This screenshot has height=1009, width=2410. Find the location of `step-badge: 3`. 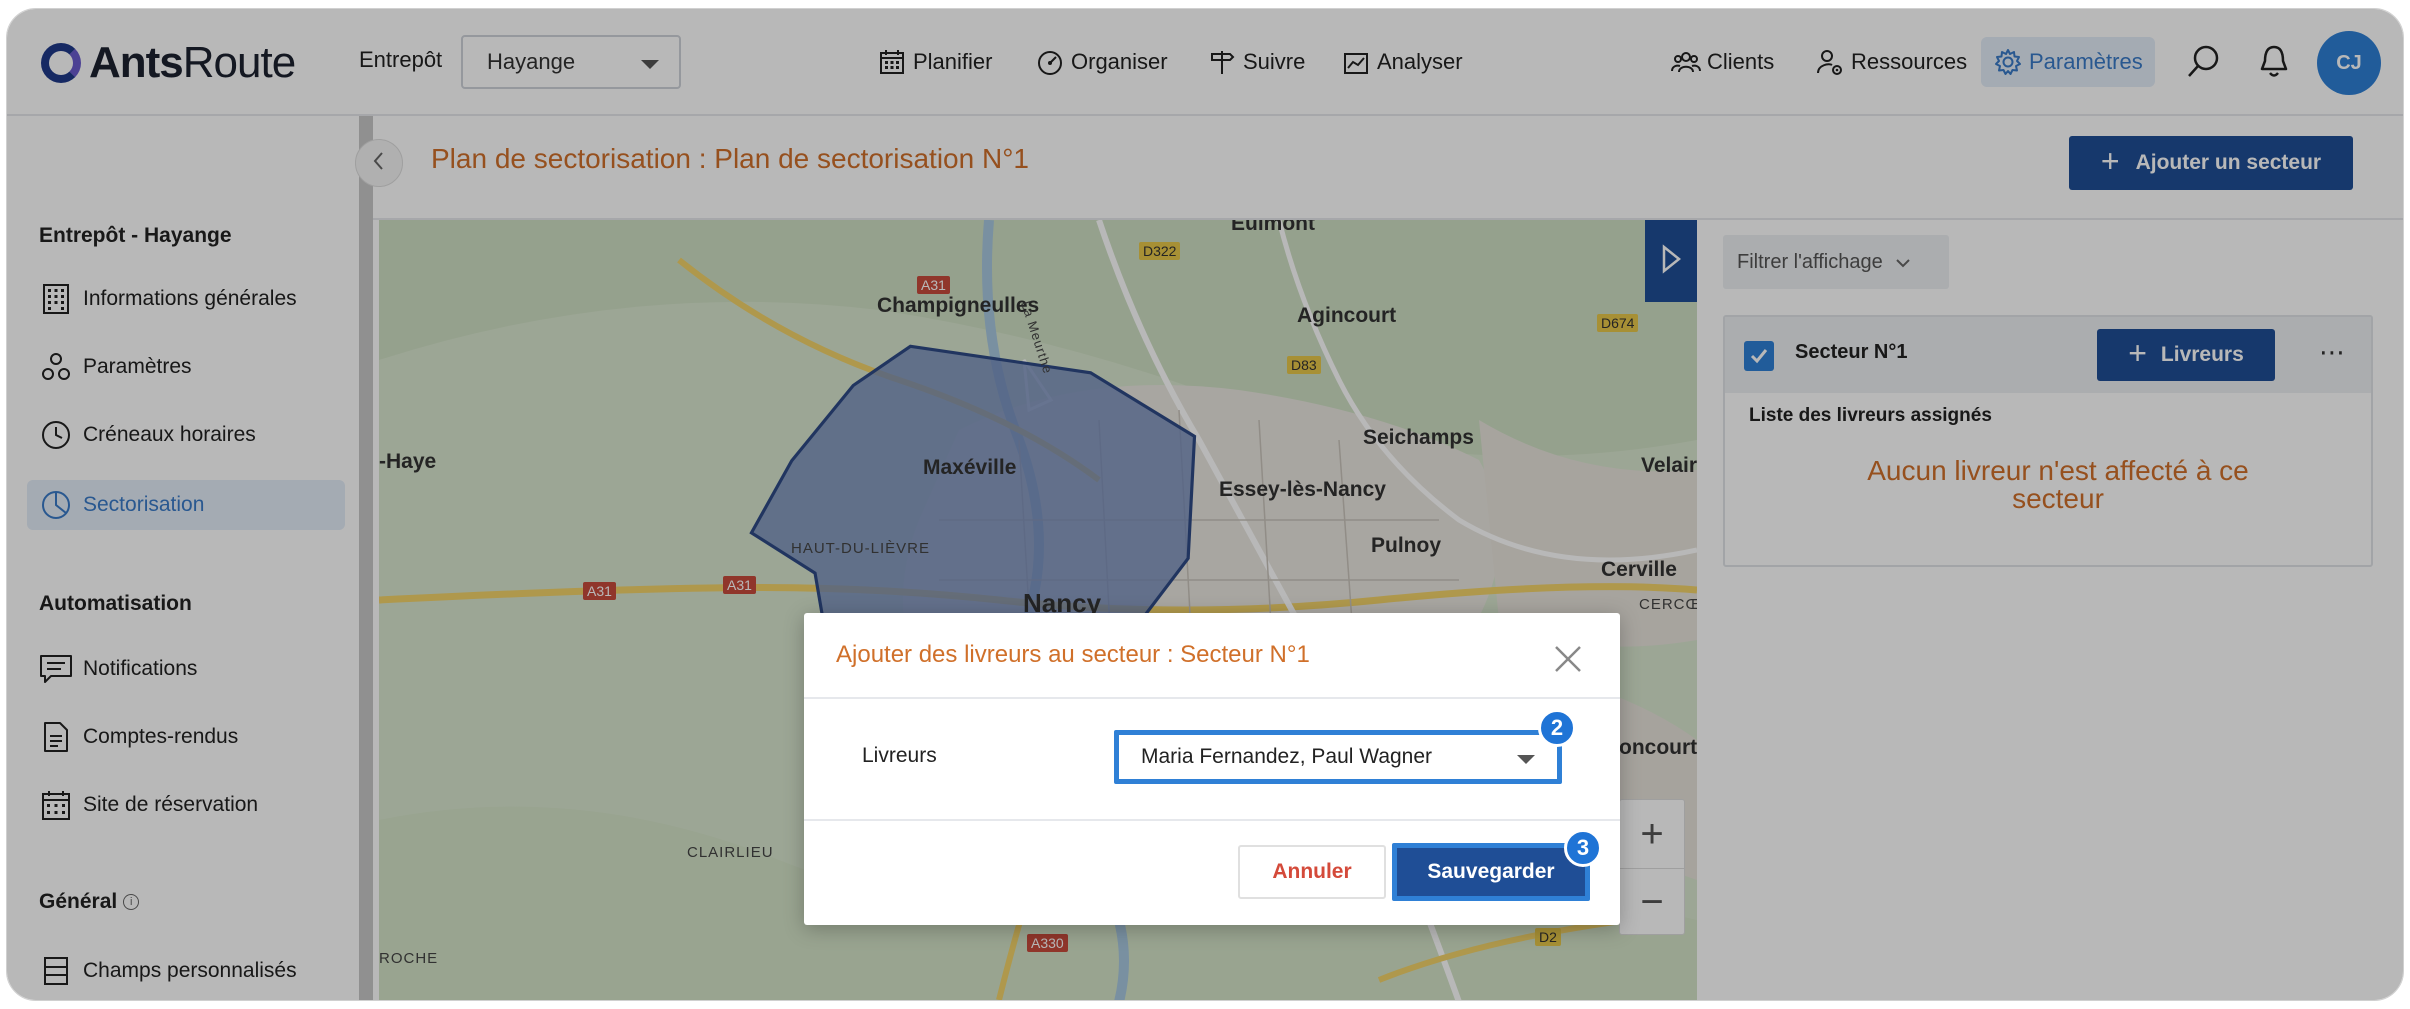

step-badge: 3 is located at coordinates (1583, 848).